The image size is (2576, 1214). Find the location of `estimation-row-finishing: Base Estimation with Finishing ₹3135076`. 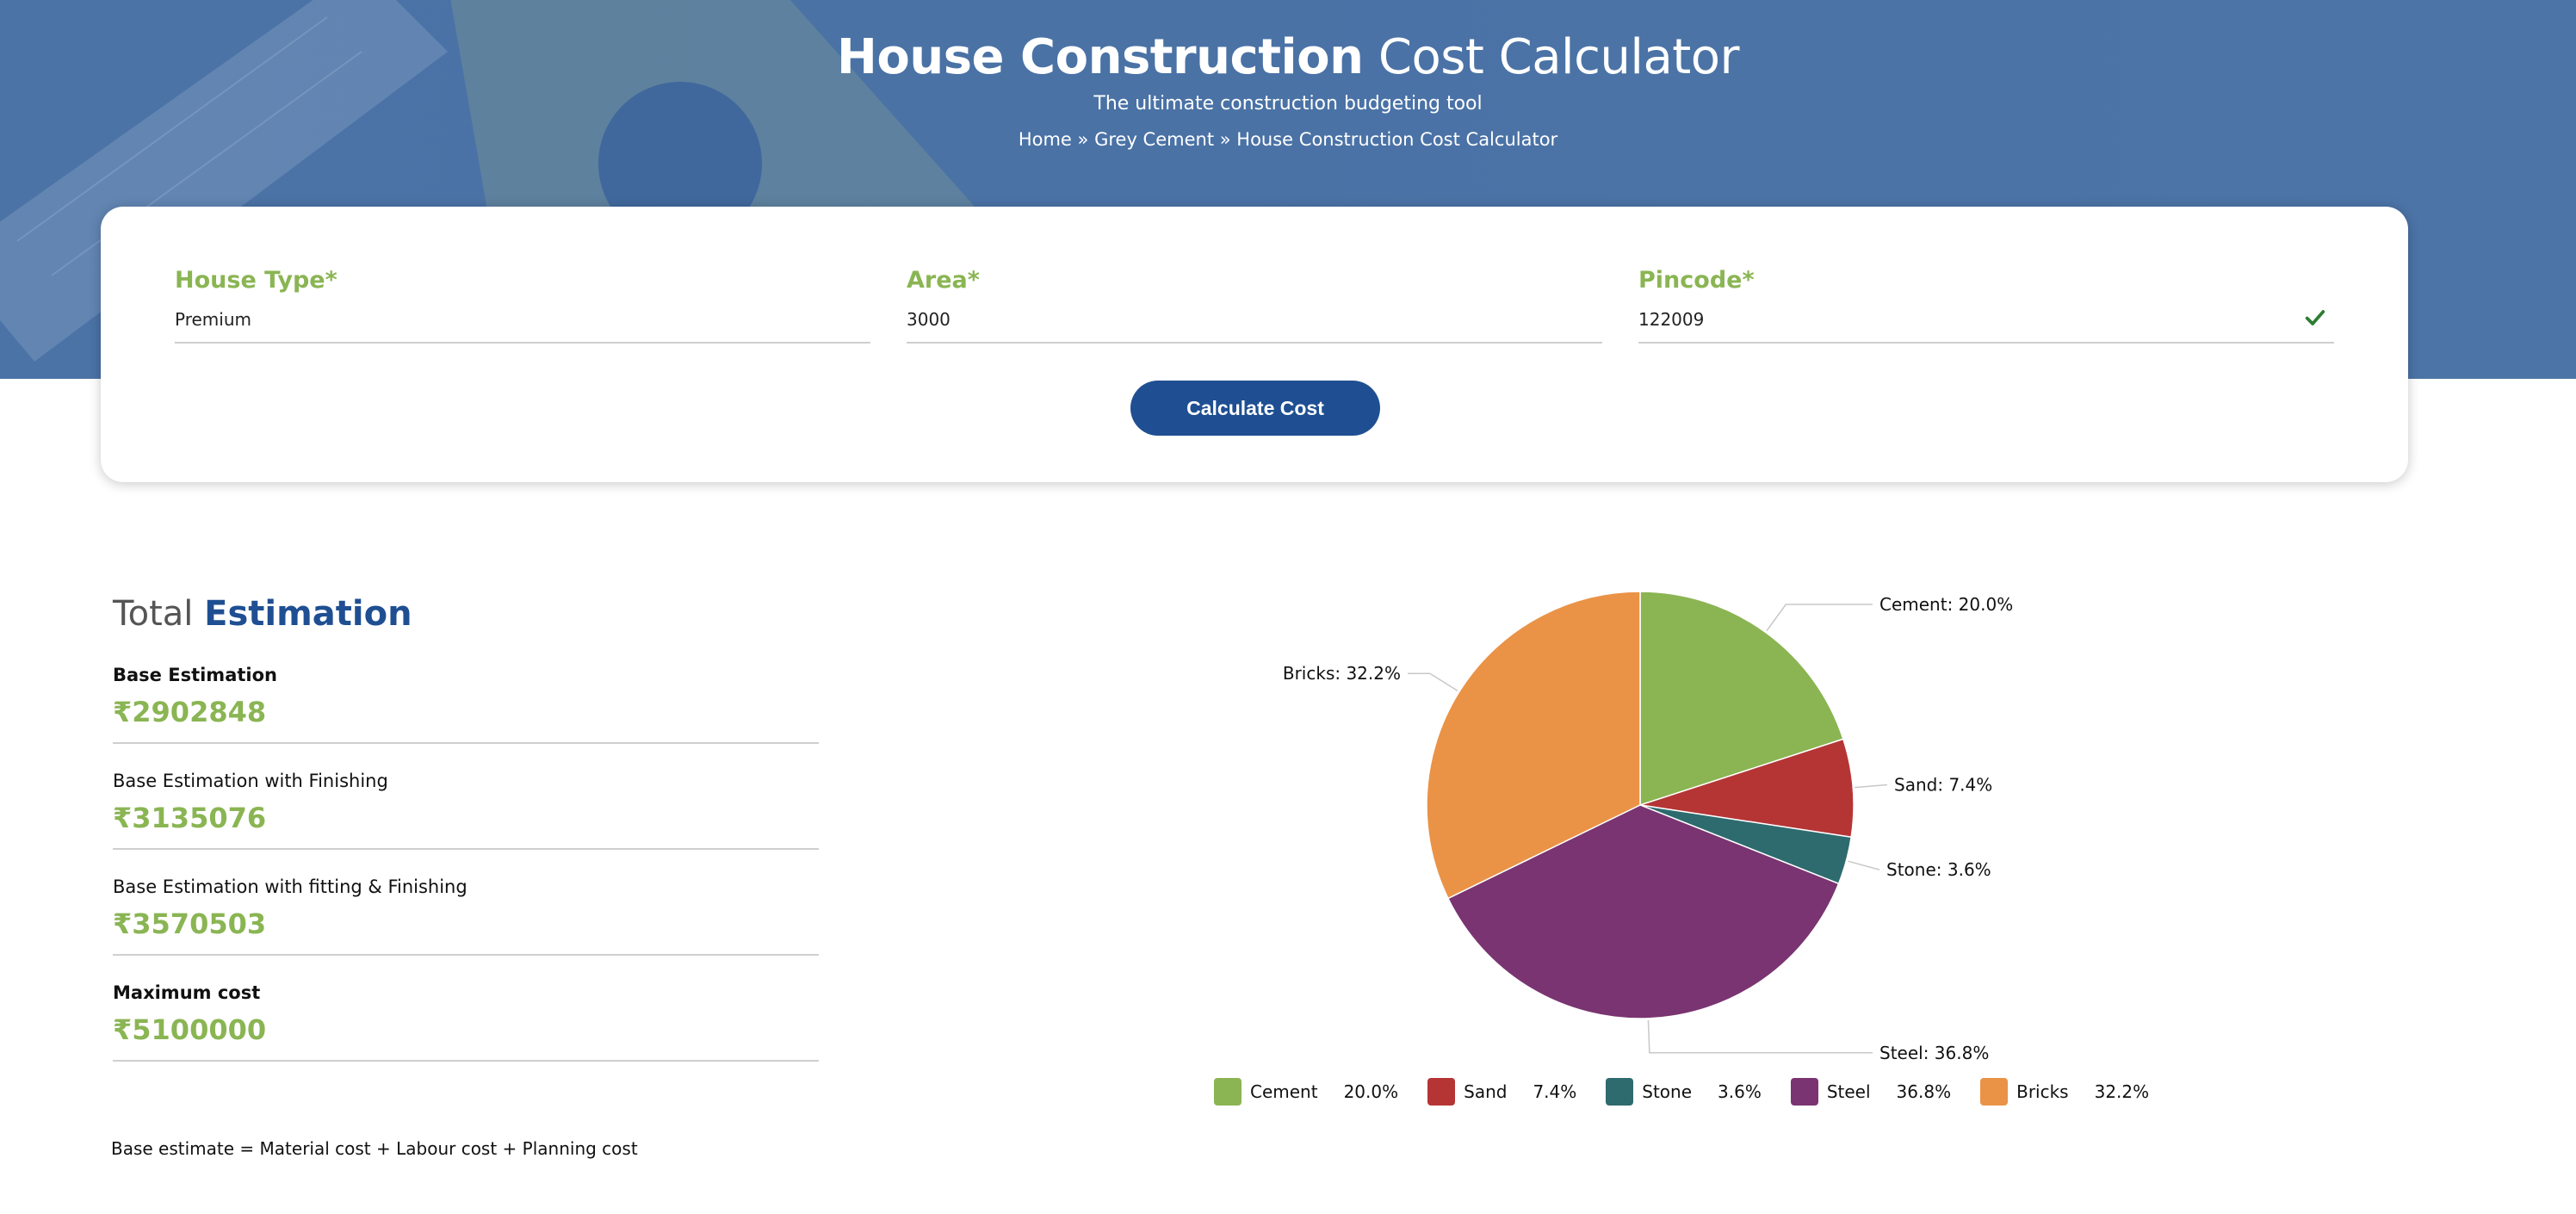

estimation-row-finishing: Base Estimation with Finishing ₹3135076 is located at coordinates (466, 810).